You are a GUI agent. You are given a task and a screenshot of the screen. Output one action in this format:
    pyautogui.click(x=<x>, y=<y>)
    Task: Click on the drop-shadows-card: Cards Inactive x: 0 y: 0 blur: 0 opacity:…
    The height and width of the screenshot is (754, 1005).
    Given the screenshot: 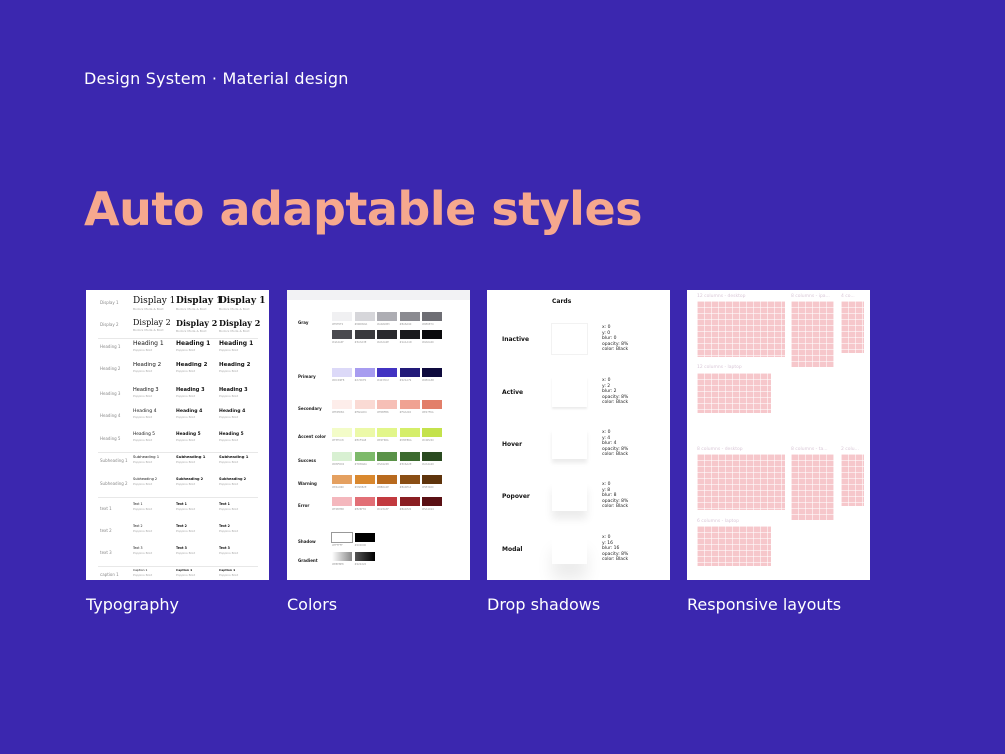 What is the action you would take?
    pyautogui.click(x=578, y=435)
    